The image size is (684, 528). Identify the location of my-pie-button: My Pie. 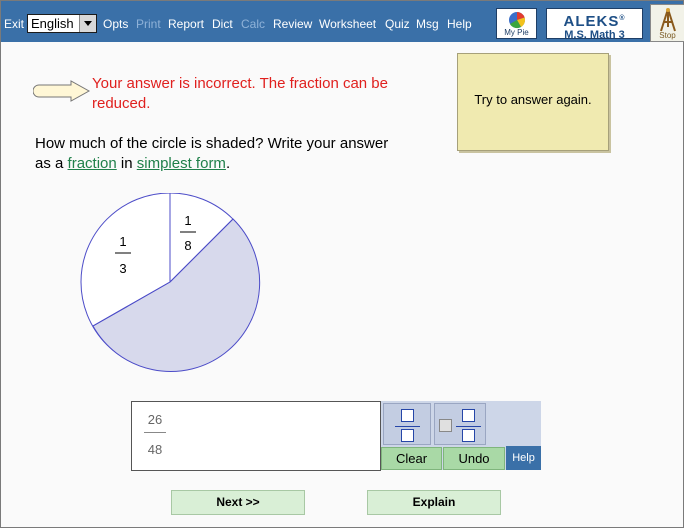
(516, 23).